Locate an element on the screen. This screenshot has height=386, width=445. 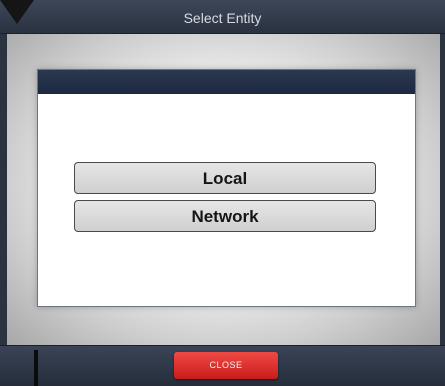
dialog-header is located at coordinates (226, 82).